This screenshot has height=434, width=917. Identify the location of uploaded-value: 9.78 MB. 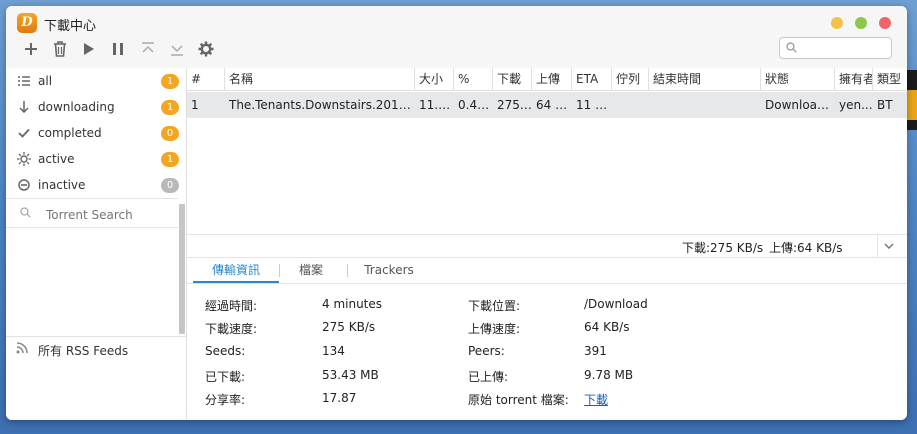
(609, 375).